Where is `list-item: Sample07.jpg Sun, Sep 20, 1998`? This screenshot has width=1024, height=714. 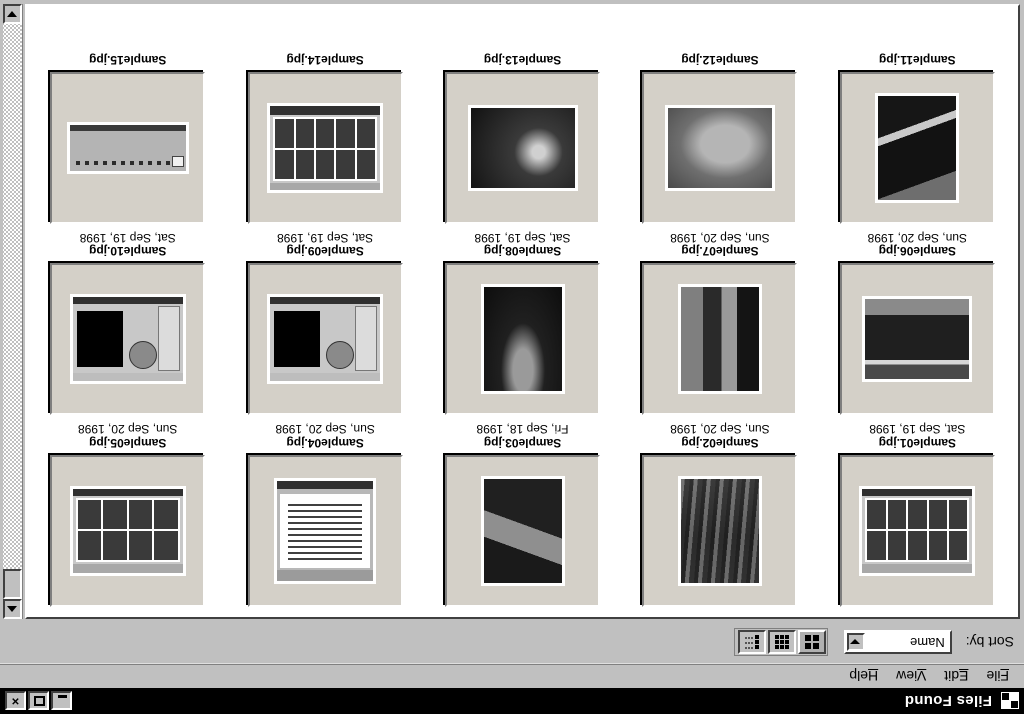
list-item: Sample07.jpg Sun, Sep 20, 1998 is located at coordinates (719, 326).